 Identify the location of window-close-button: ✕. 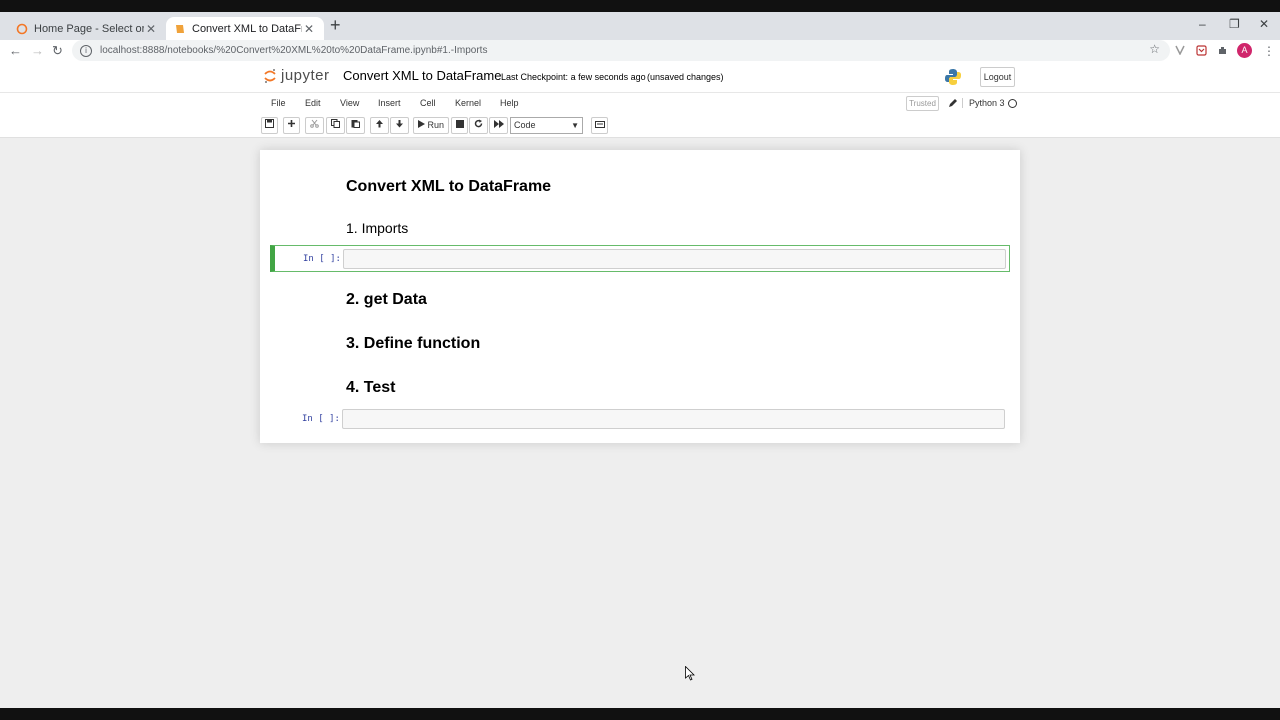
(1264, 24).